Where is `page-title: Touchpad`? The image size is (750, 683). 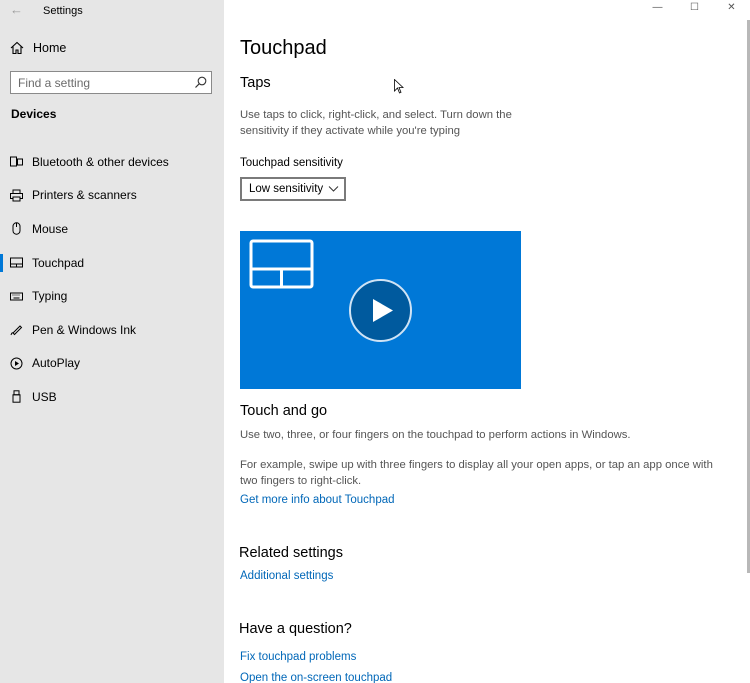 page-title: Touchpad is located at coordinates (283, 48).